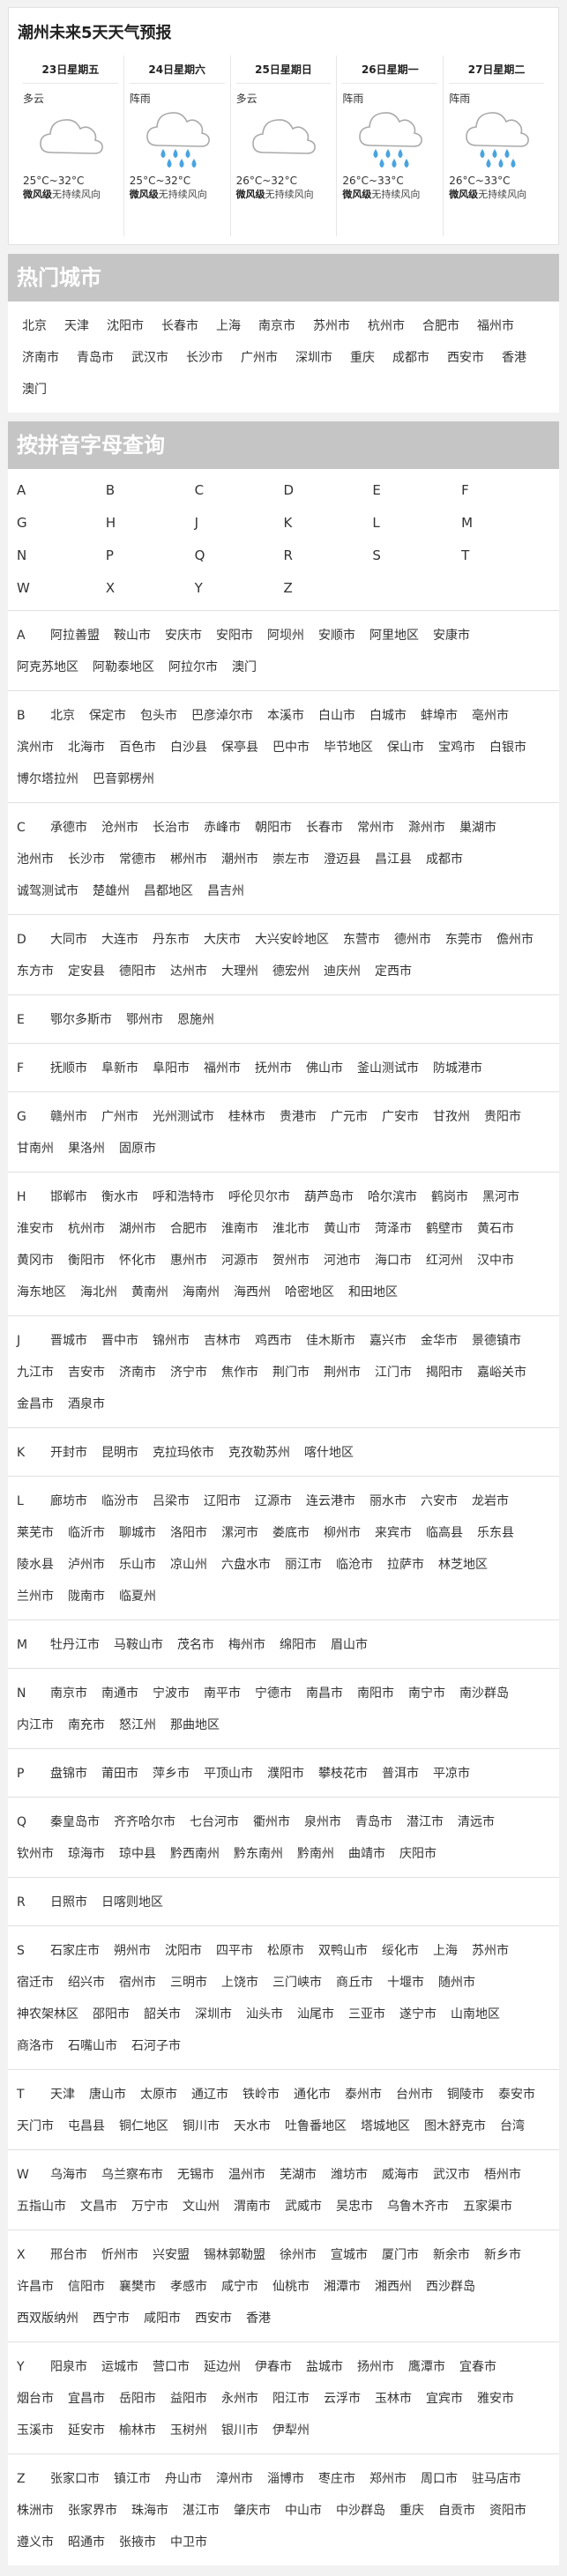 The height and width of the screenshot is (2576, 567). I want to click on city-link: 天津, so click(62, 2095).